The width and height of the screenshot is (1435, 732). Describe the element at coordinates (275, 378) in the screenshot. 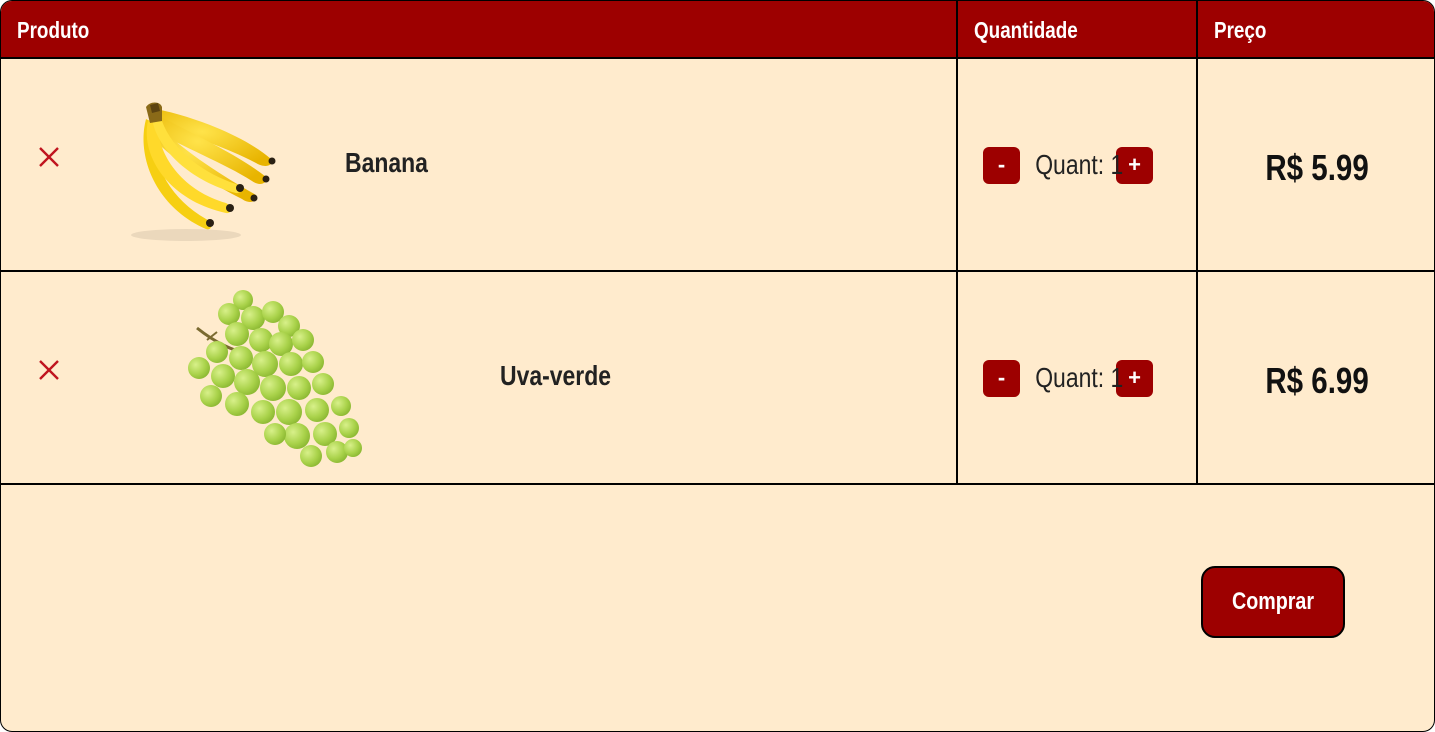

I see `green-grapes-image` at that location.